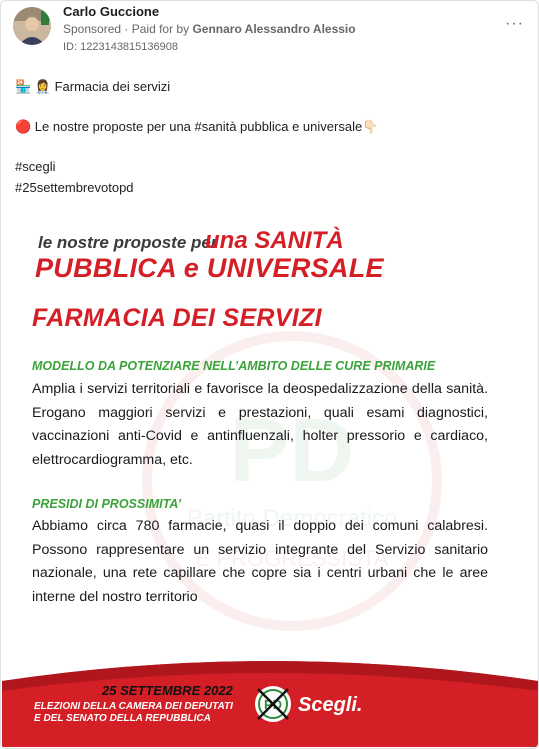 The image size is (539, 749). I want to click on headline-highlight: una SANITÀ, so click(274, 240).